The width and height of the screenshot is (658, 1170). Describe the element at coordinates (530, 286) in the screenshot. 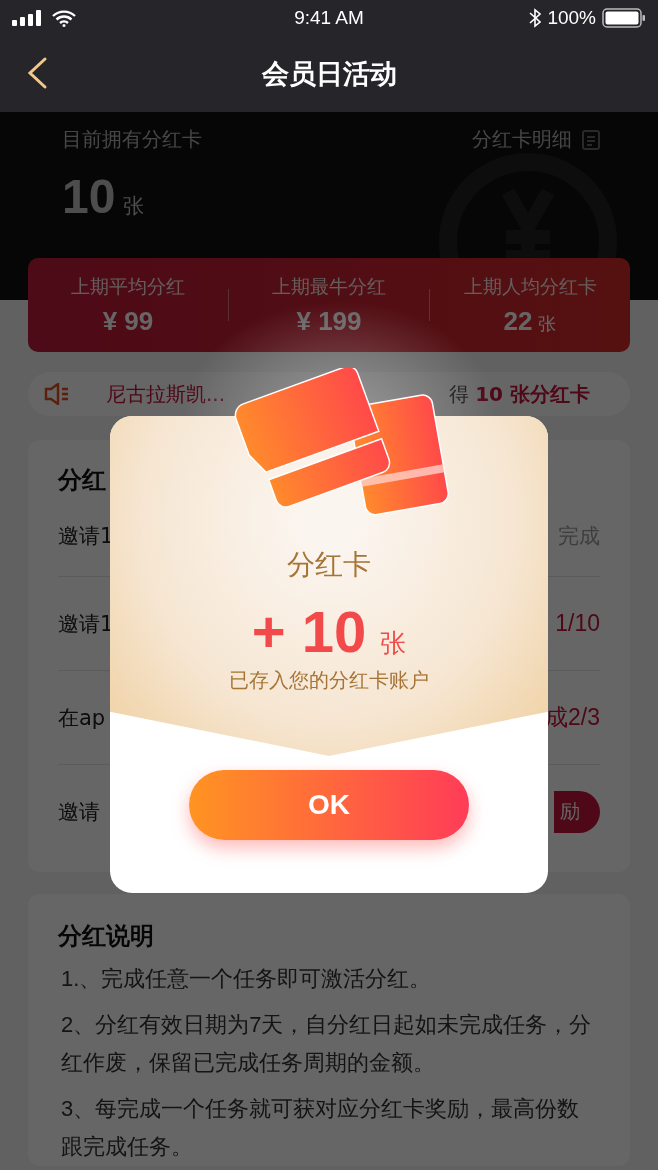

I see `stat-label: 上期人均分红卡` at that location.